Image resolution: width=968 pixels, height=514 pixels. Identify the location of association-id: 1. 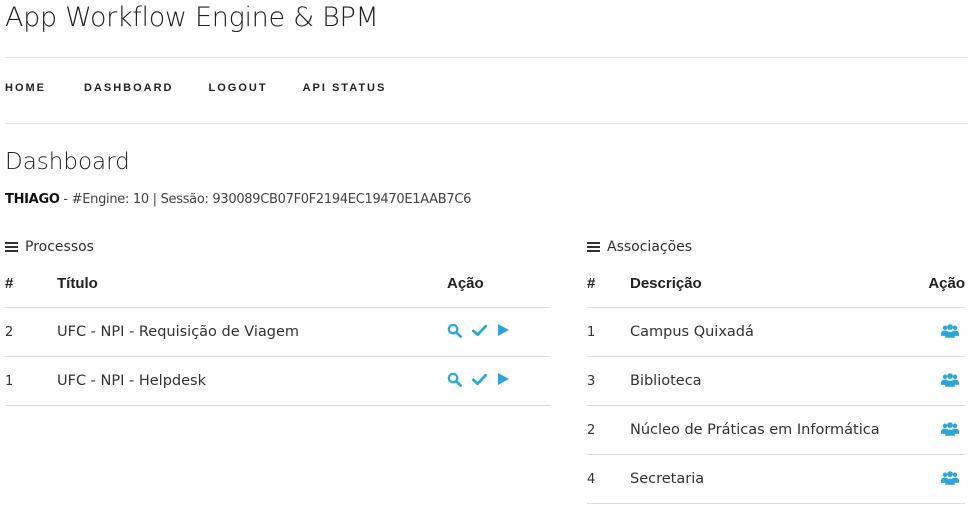
(608, 332).